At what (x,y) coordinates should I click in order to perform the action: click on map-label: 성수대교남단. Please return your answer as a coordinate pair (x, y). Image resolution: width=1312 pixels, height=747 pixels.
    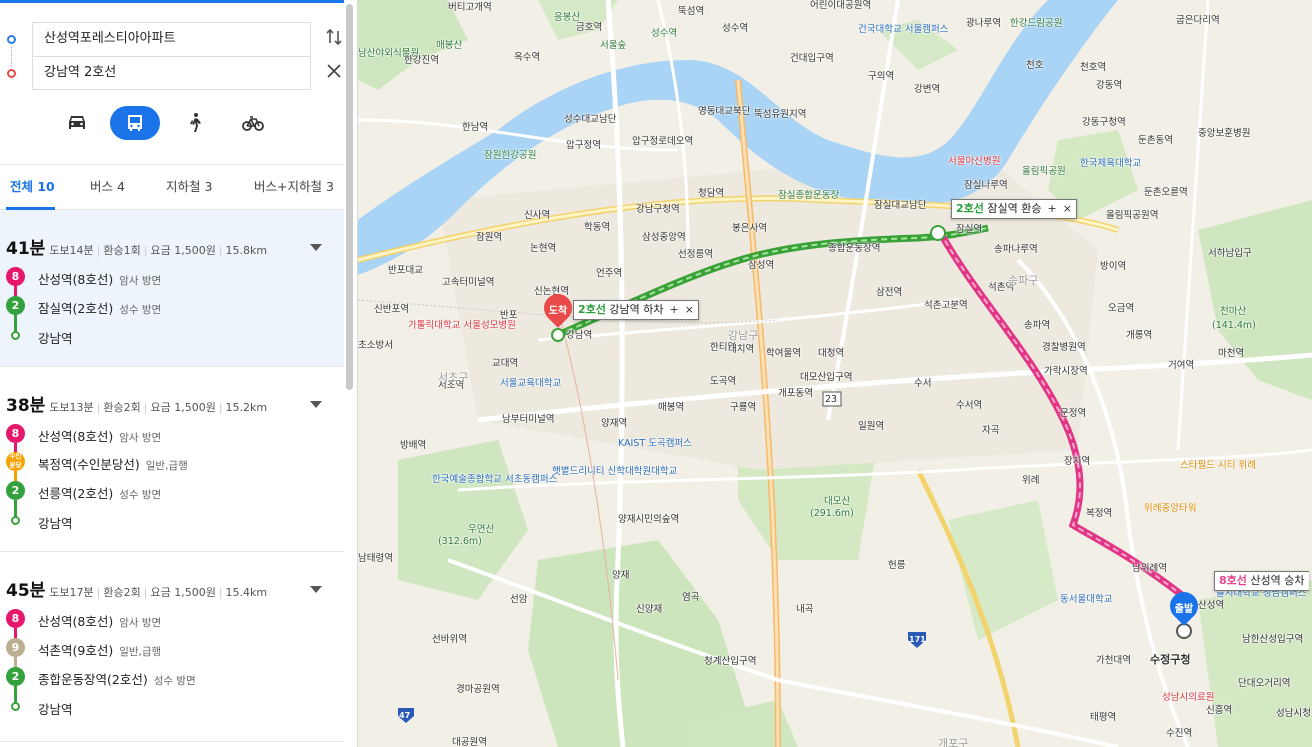
    Looking at the image, I should click on (590, 119).